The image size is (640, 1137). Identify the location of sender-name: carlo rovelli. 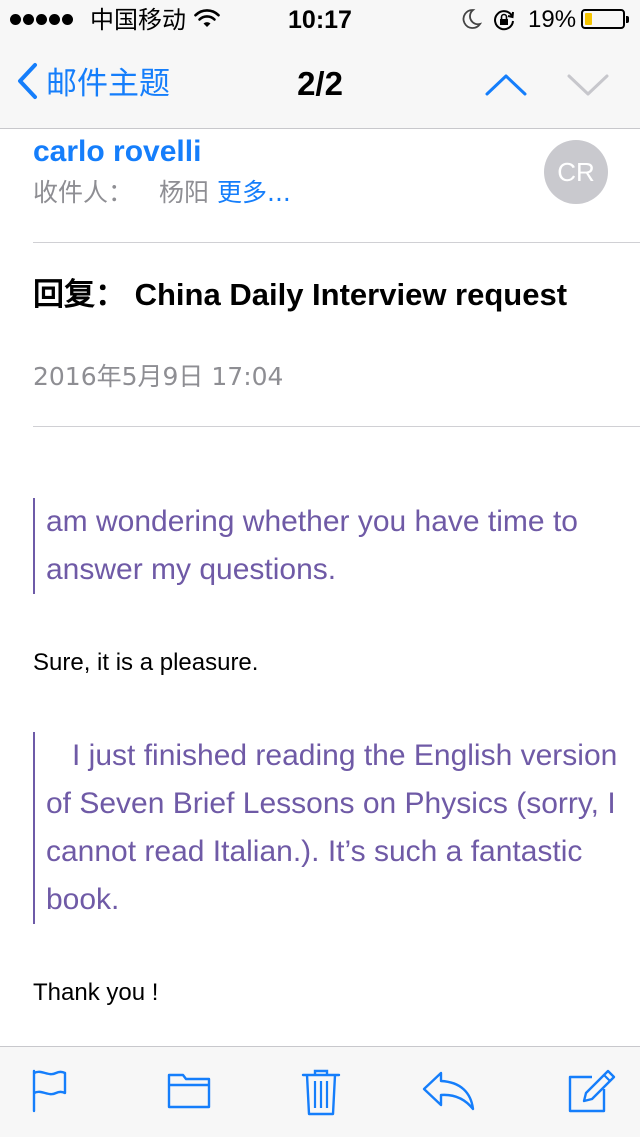
(117, 152).